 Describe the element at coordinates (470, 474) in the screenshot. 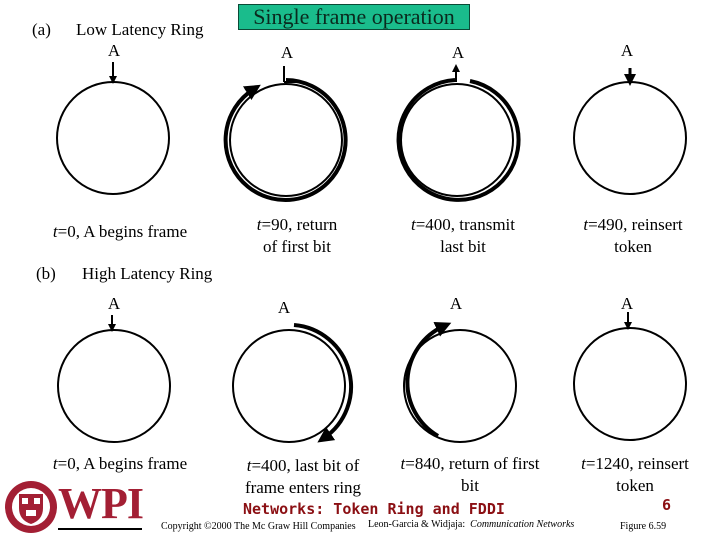

I see `caption-b3: t=840, return of first bit` at that location.